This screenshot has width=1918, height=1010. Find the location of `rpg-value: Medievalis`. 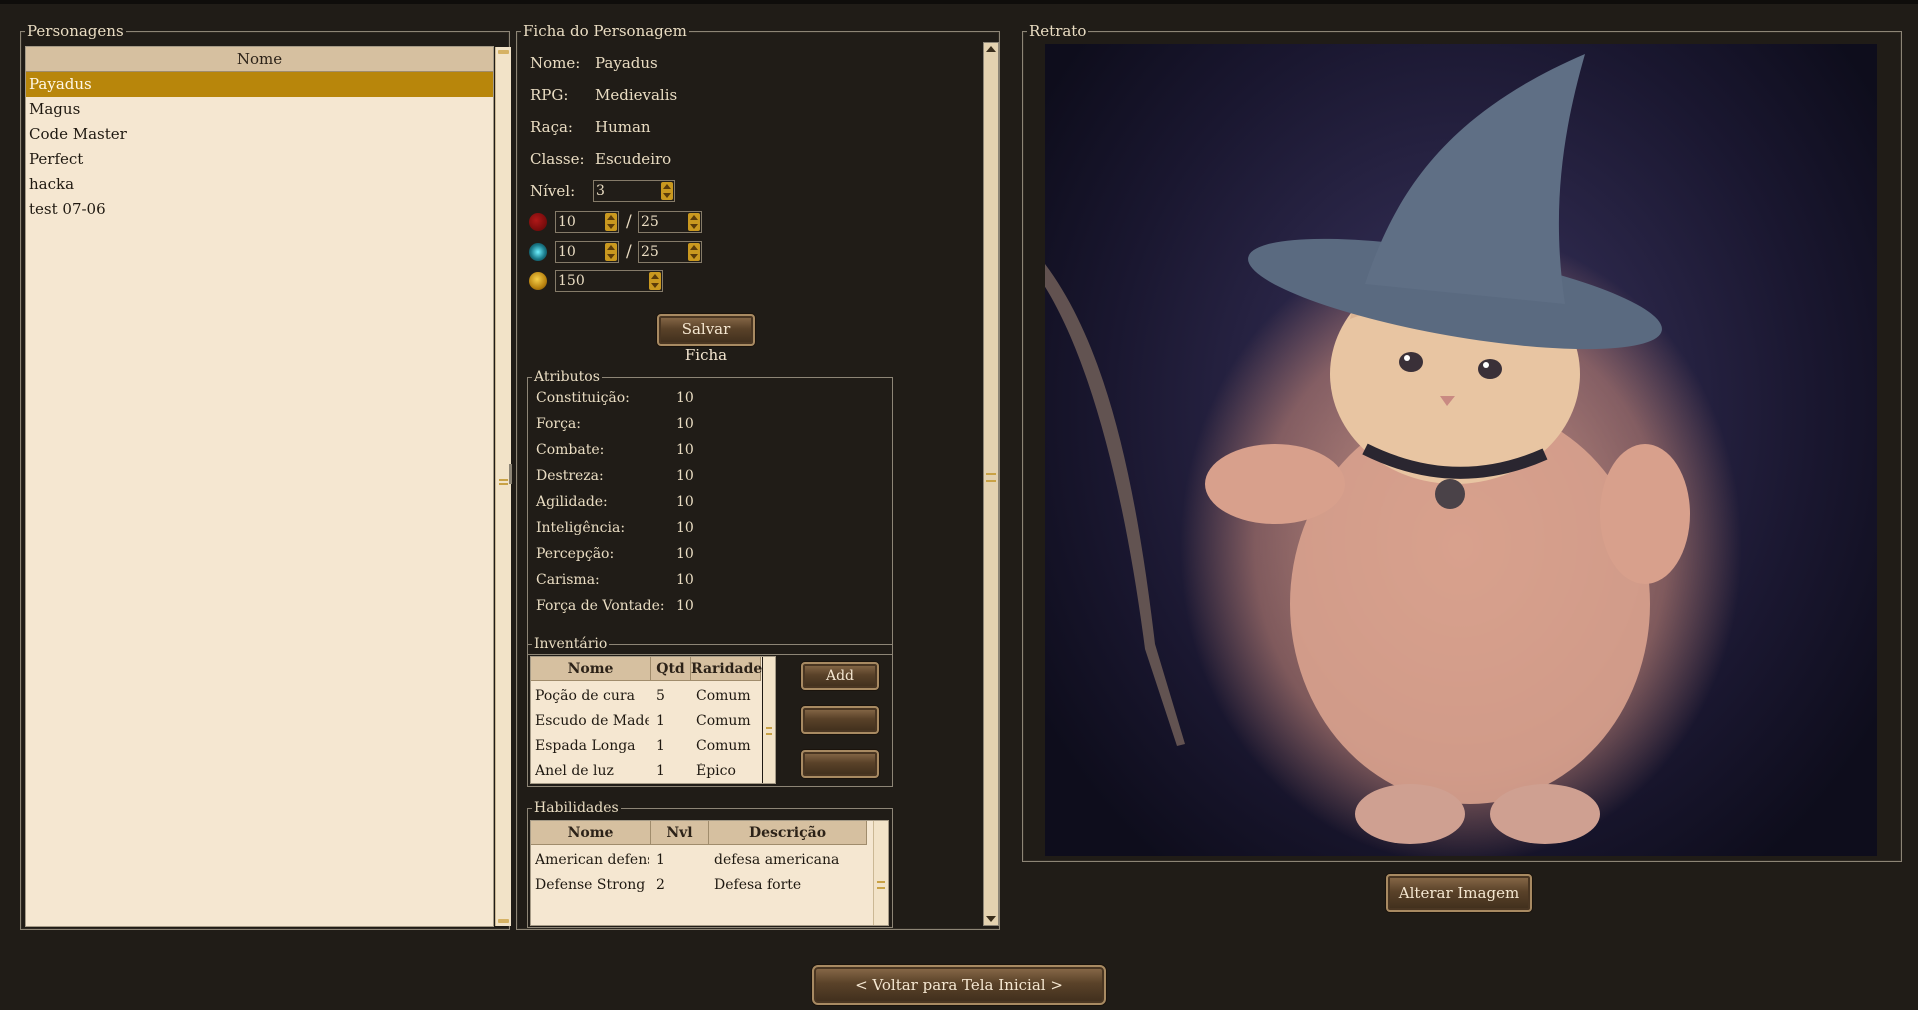

rpg-value: Medievalis is located at coordinates (636, 95).